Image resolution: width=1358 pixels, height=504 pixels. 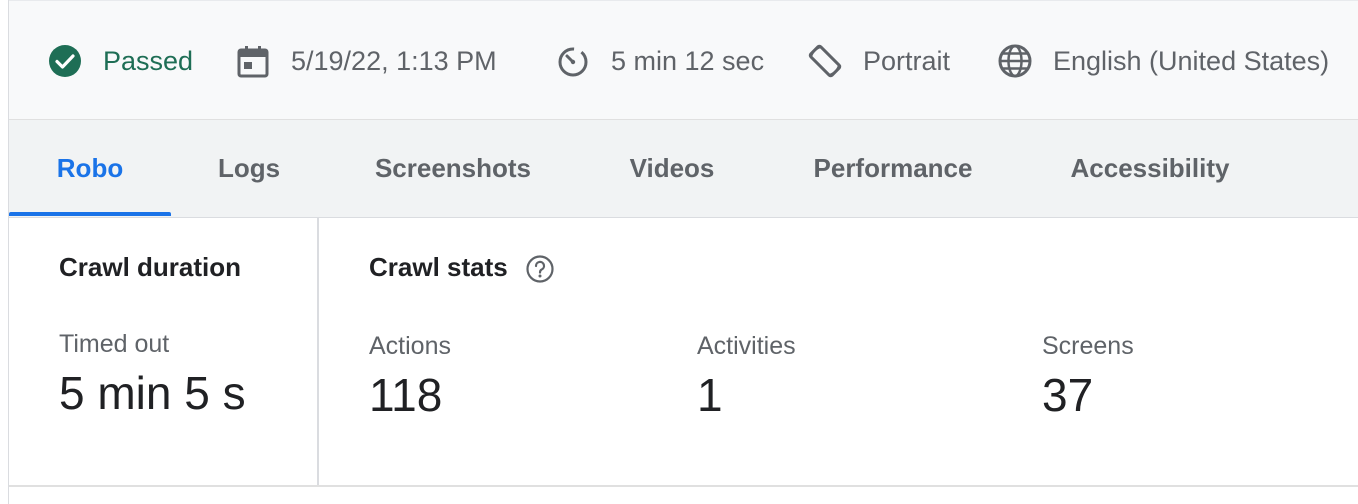 What do you see at coordinates (672, 168) in the screenshot?
I see `tab-videos: Videos` at bounding box center [672, 168].